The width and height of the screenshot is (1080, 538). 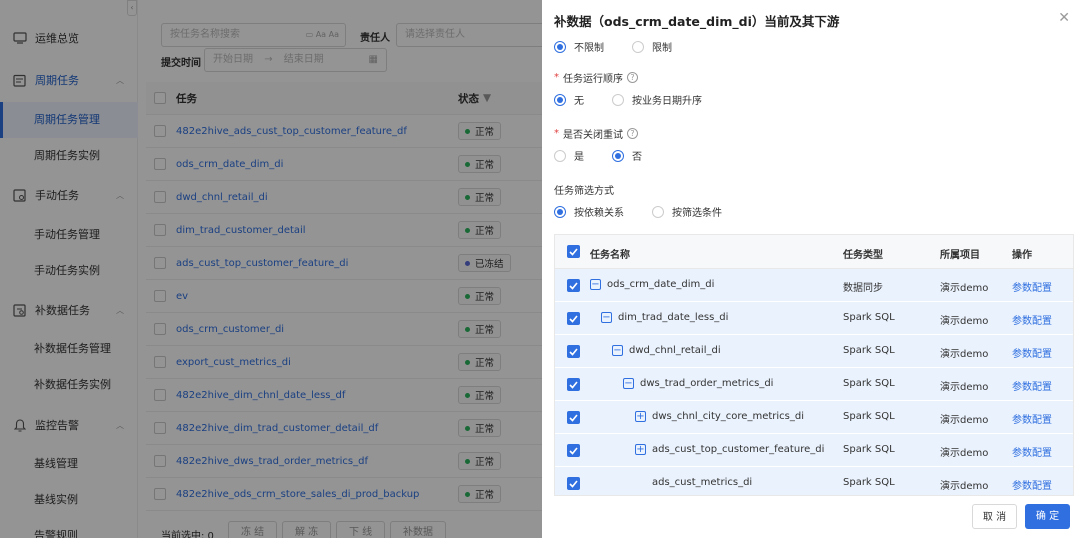 What do you see at coordinates (661, 284) in the screenshot?
I see `task-name-text: ods_crm_date_dim_di` at bounding box center [661, 284].